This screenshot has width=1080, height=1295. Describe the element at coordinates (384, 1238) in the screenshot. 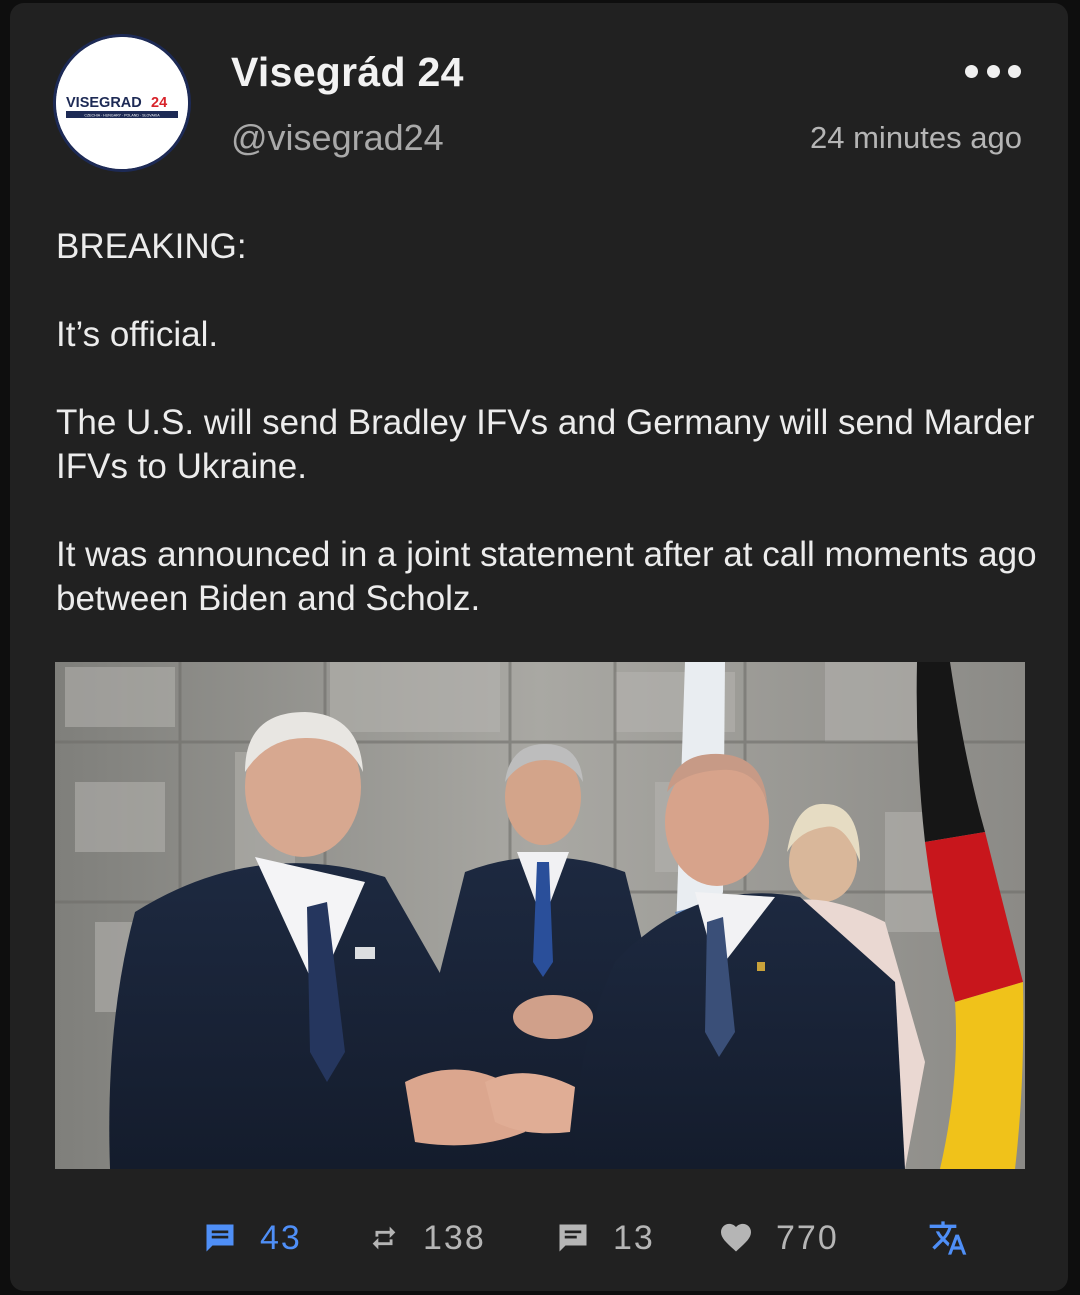

I see `repeat-icon` at that location.